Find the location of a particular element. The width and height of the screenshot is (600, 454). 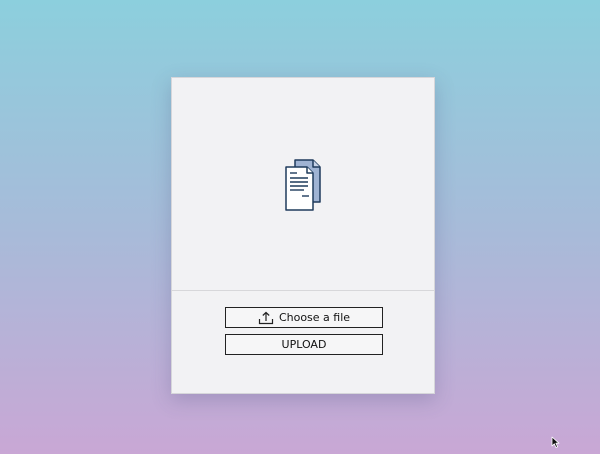

upload-button: UPLOAD is located at coordinates (304, 344).